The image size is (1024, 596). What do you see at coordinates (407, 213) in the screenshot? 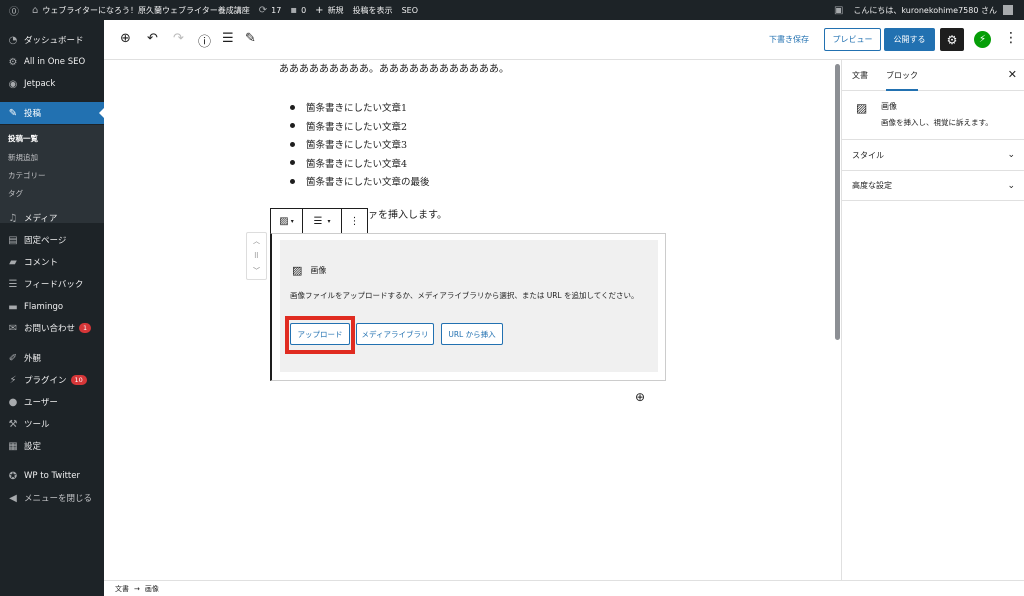
I see `paragraph-block-partial: ァを挿入します。` at bounding box center [407, 213].